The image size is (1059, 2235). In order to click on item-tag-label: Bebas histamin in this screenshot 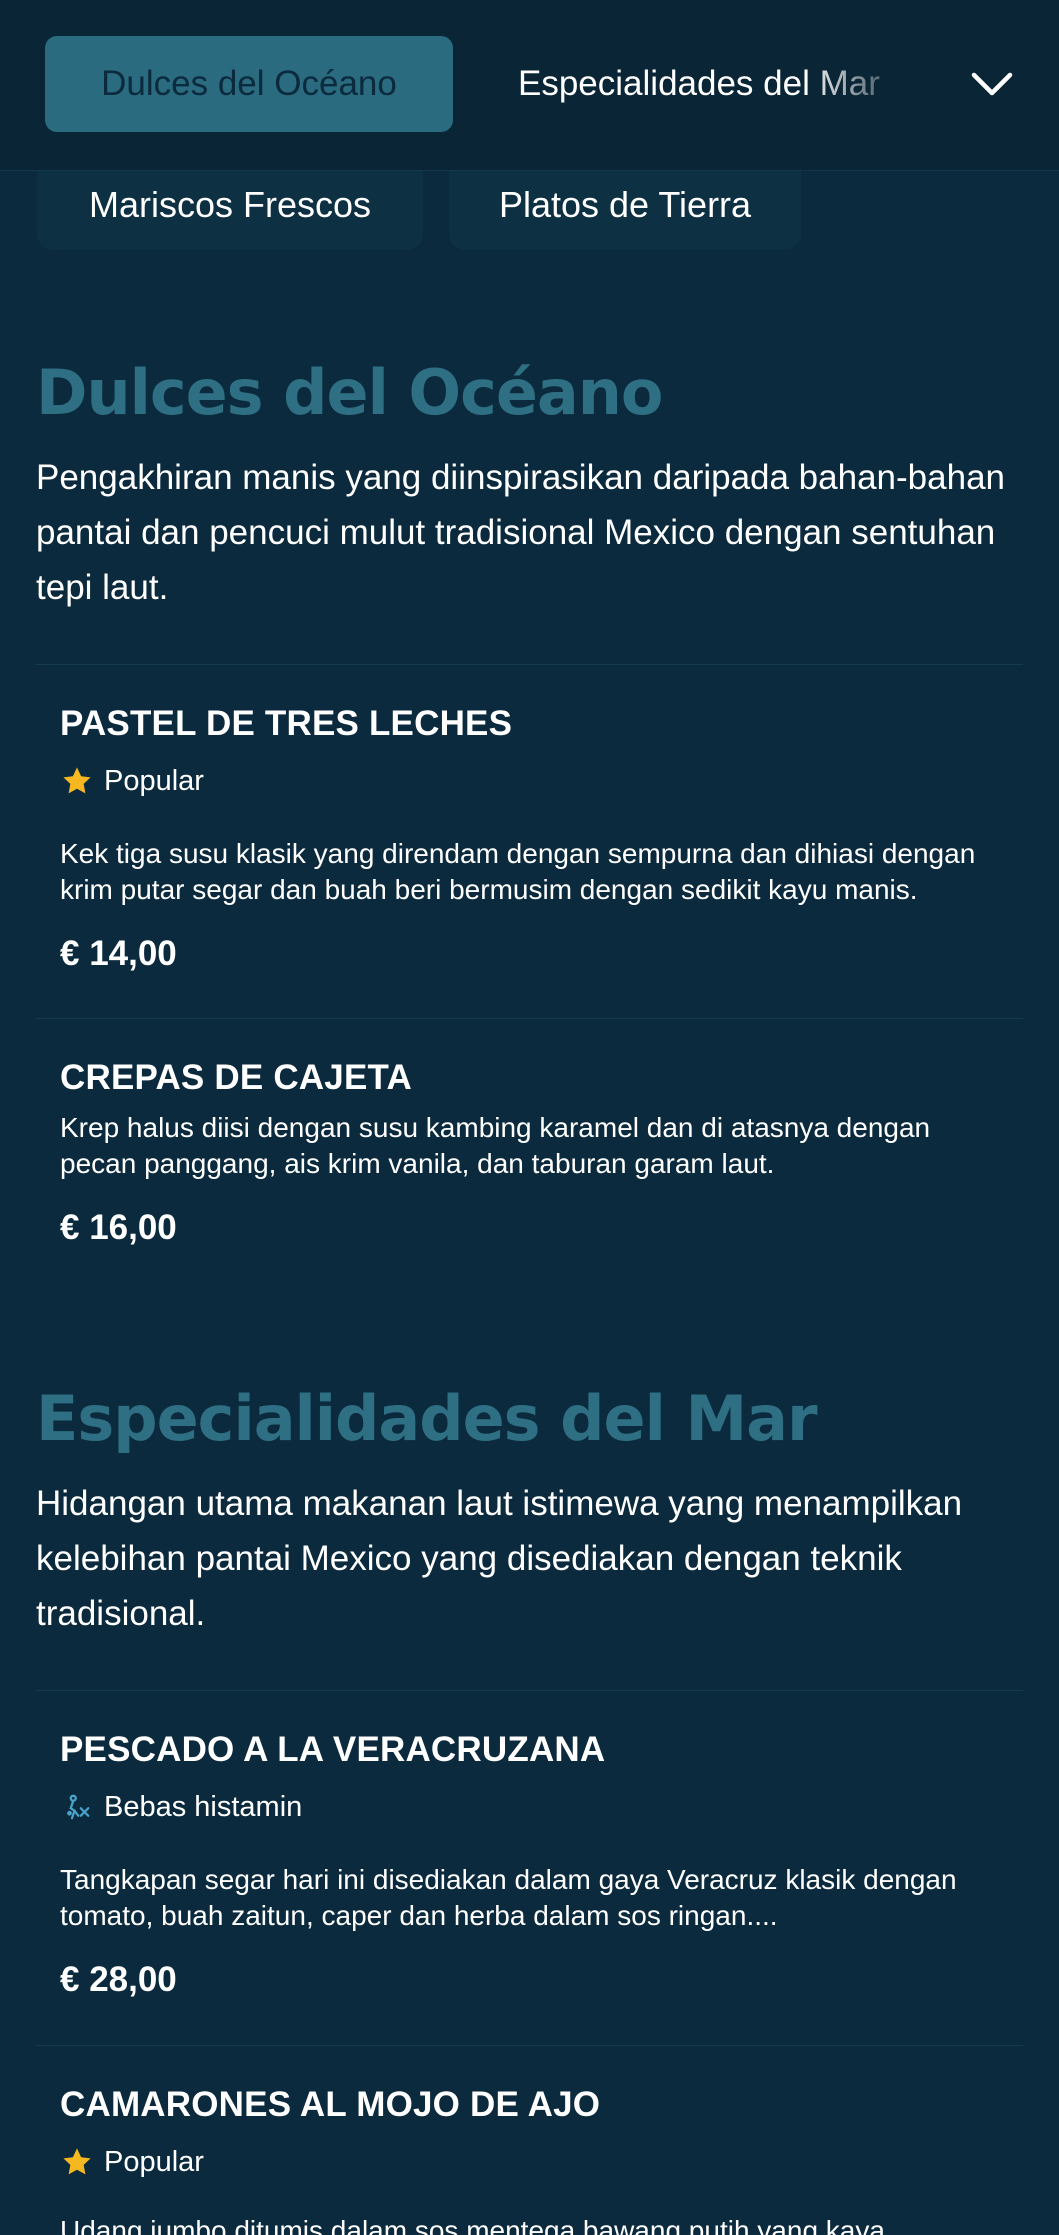, I will do `click(203, 1806)`.